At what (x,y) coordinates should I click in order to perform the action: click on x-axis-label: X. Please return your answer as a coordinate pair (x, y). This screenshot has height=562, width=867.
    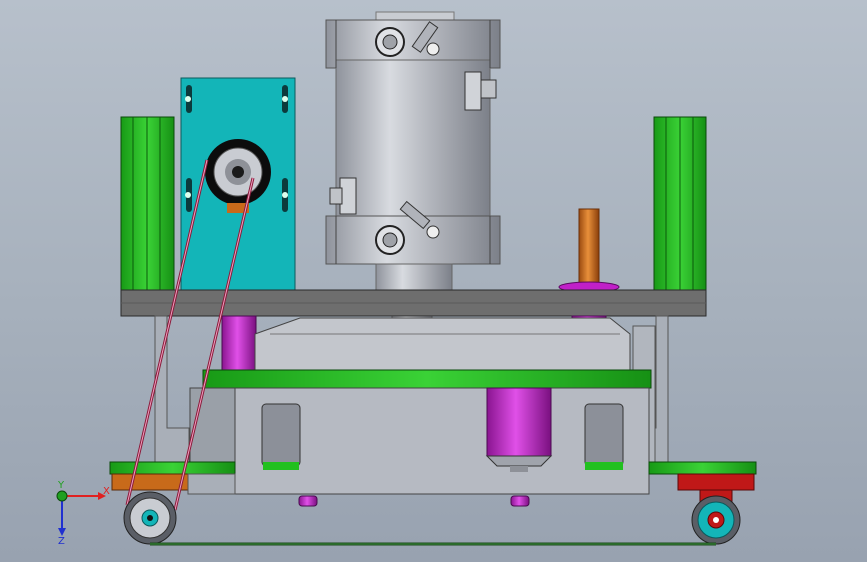
    Looking at the image, I should click on (106, 491).